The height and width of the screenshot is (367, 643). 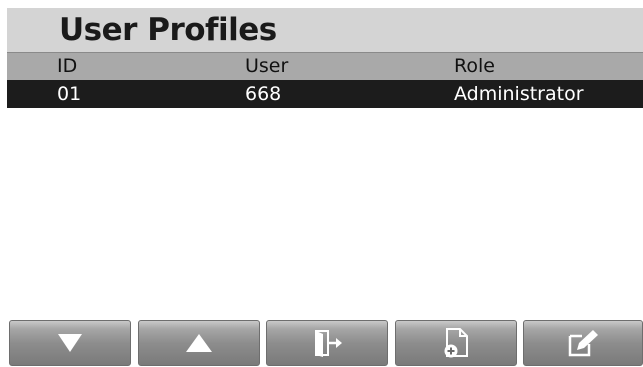 I want to click on exit-button, so click(x=327, y=343).